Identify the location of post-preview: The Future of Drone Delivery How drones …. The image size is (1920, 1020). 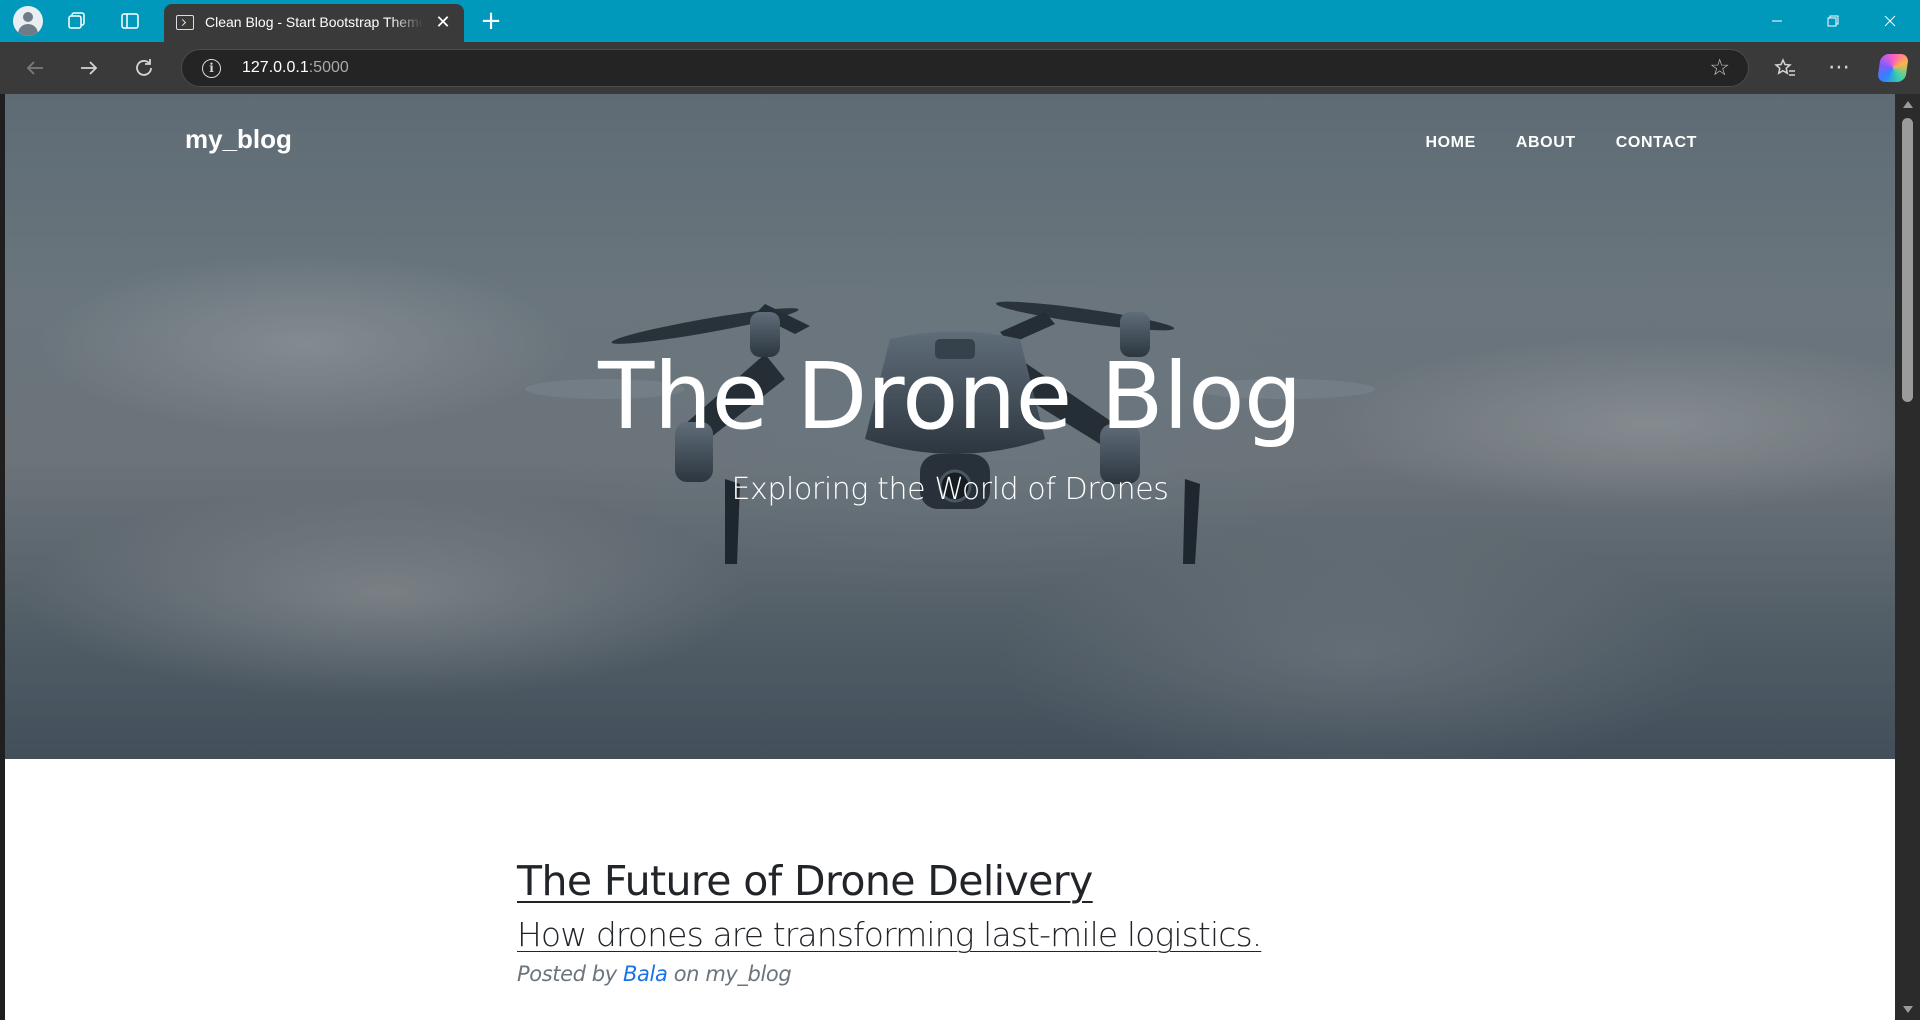
(967, 921).